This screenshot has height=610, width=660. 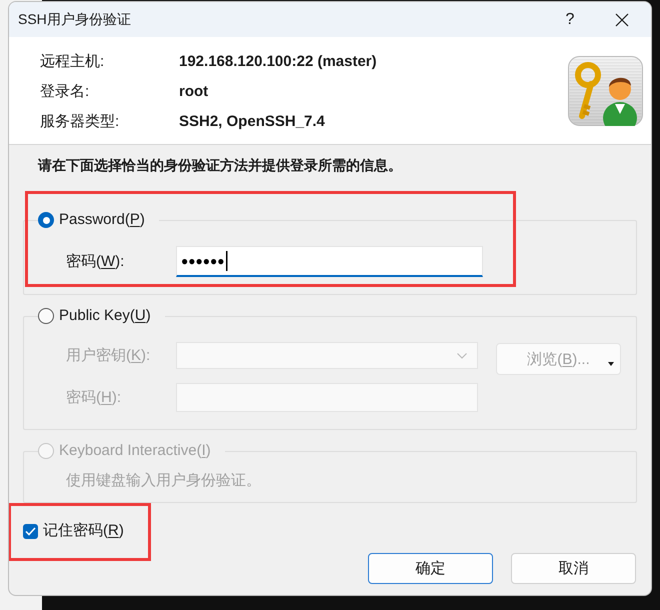 I want to click on checkbox, so click(x=30, y=531).